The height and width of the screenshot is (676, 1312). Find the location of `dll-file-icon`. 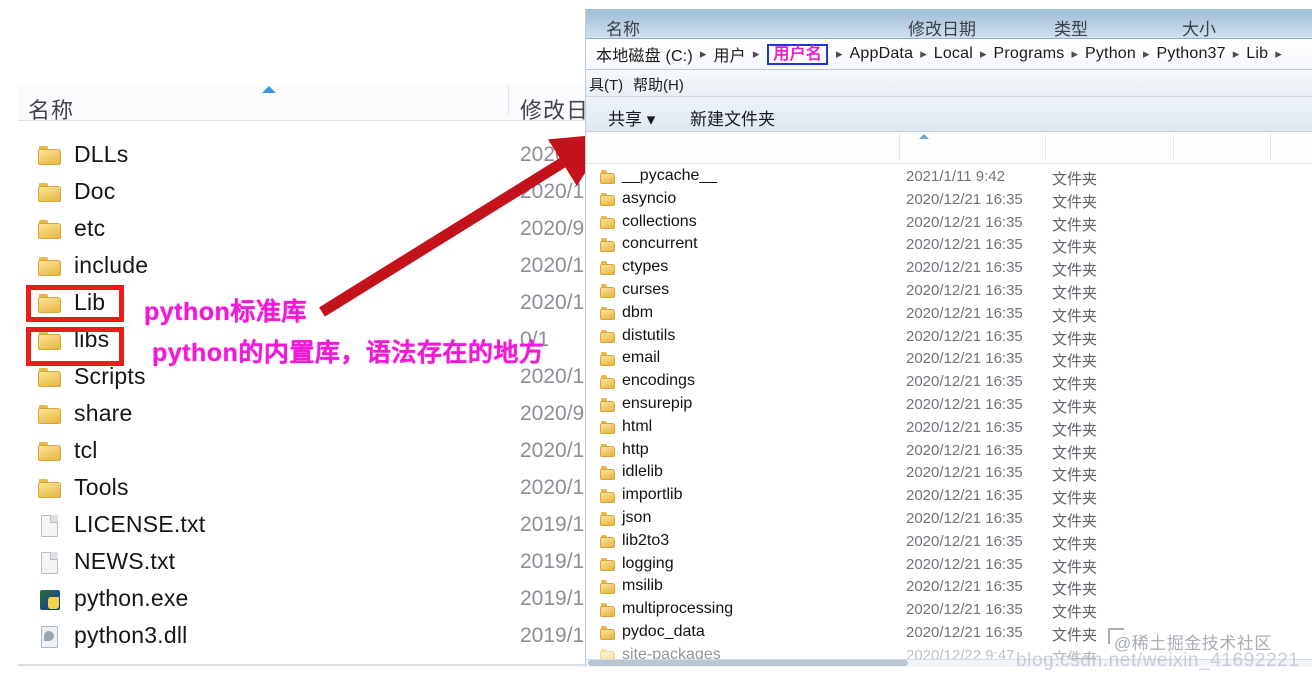

dll-file-icon is located at coordinates (51, 637).